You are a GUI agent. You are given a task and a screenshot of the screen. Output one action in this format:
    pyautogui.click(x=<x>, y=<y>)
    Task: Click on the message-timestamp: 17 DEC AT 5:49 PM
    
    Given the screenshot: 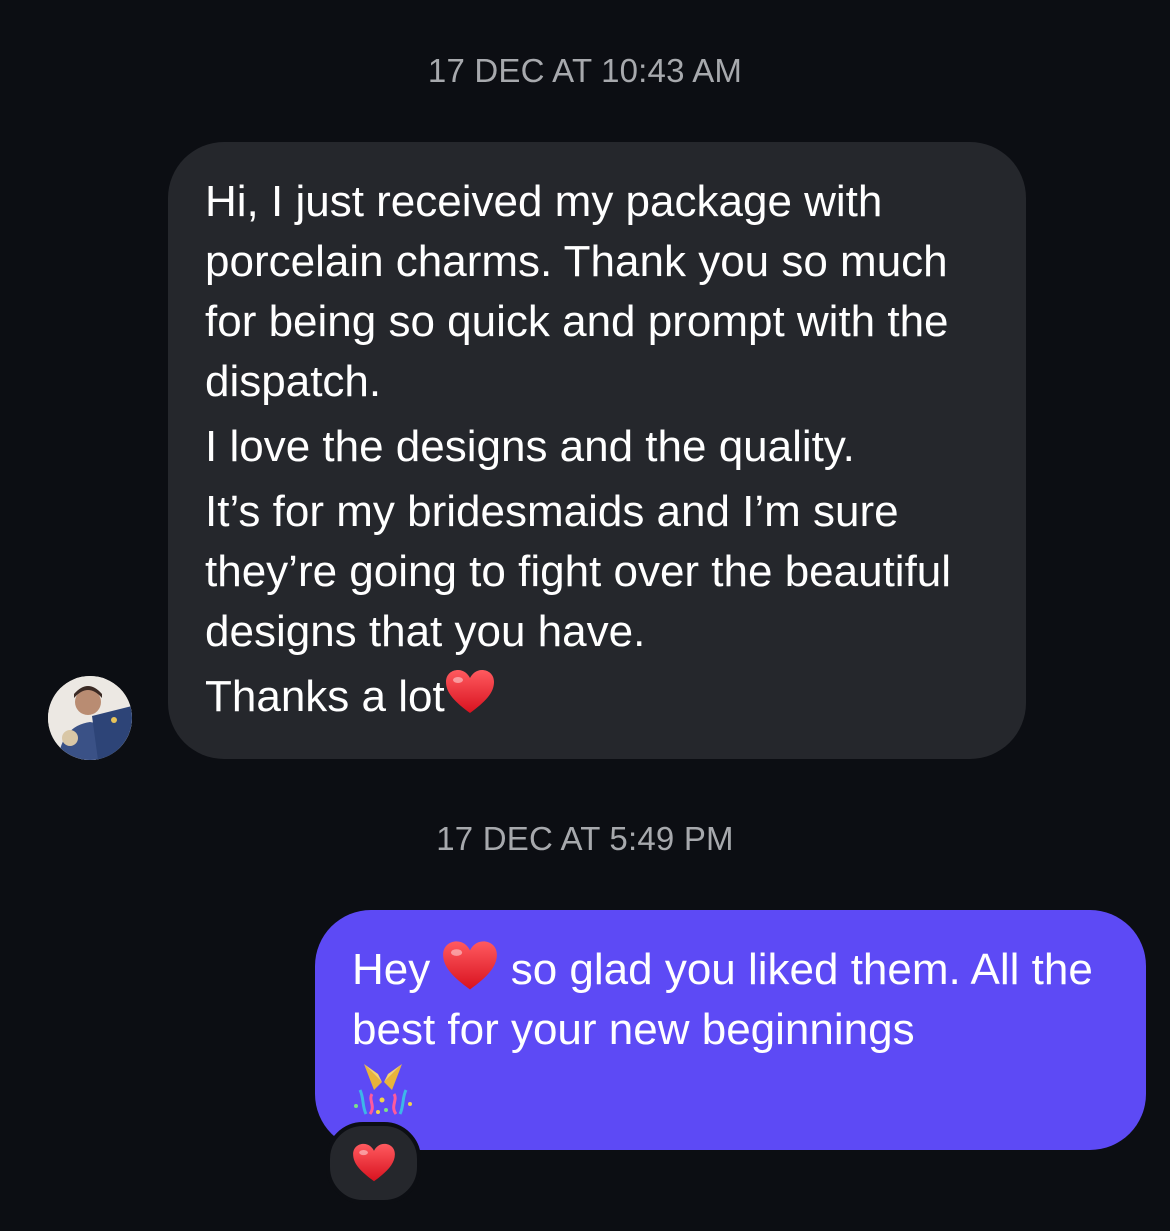 What is the action you would take?
    pyautogui.click(x=585, y=838)
    